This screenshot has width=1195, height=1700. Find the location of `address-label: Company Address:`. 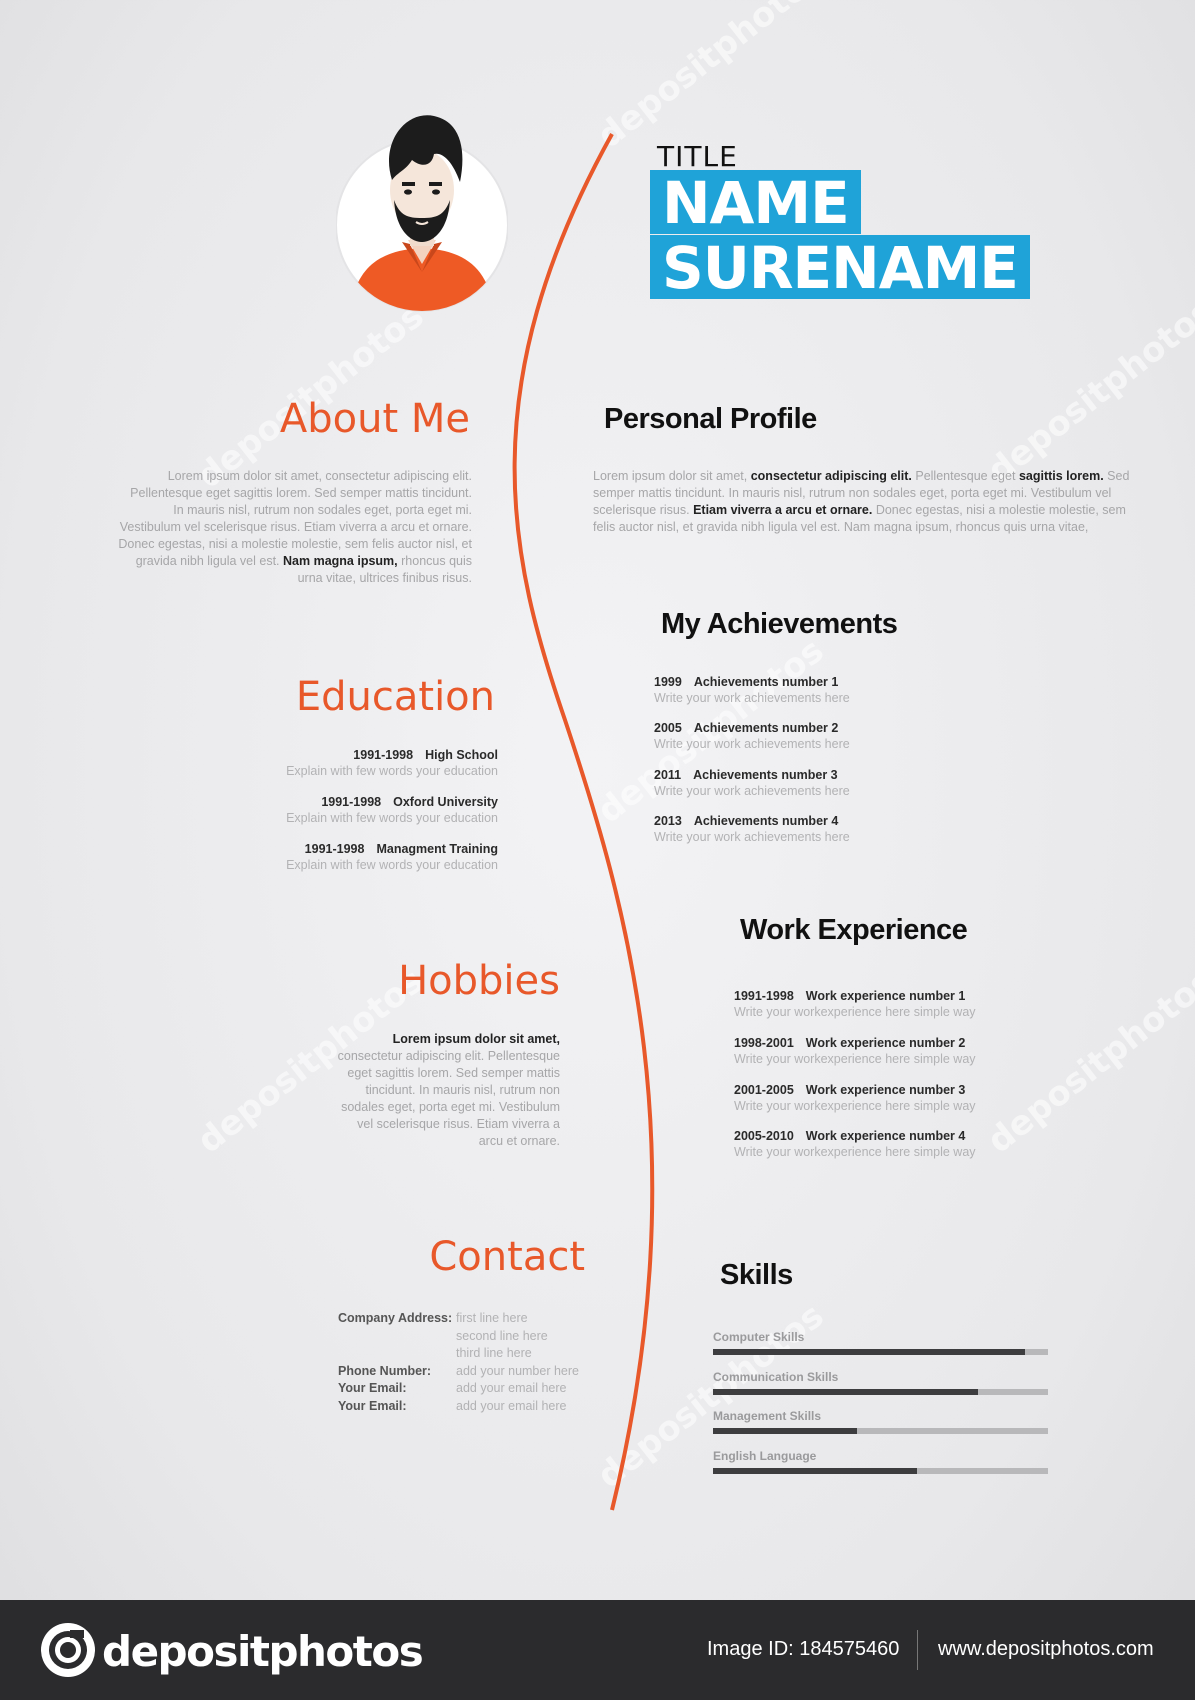

address-label: Company Address: is located at coordinates (395, 1318).